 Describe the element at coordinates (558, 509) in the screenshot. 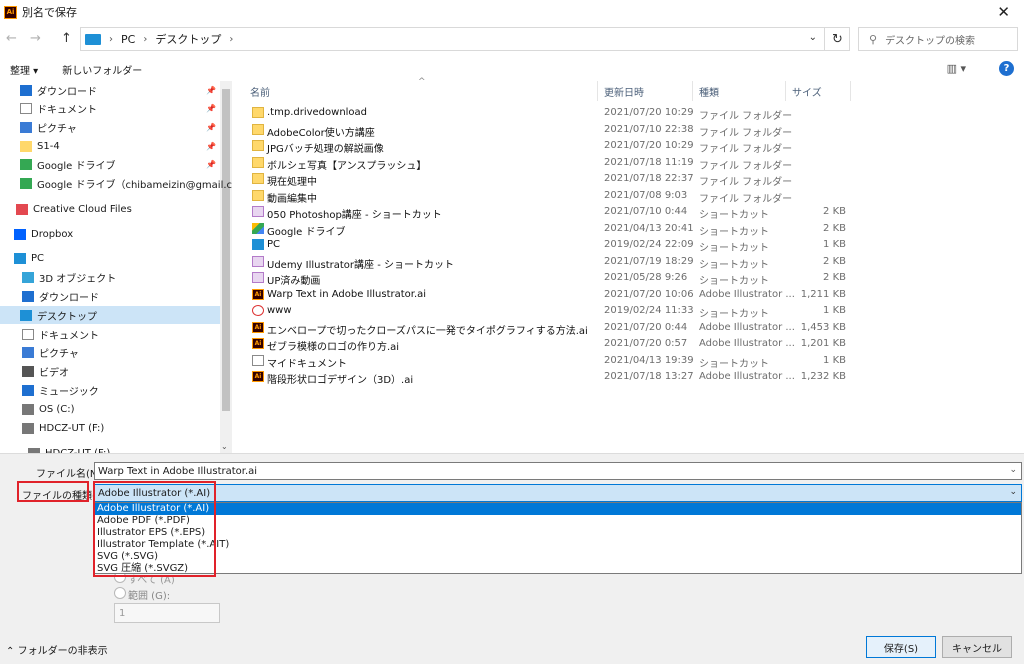

I see `filetype-option: Adobe Illustrator (*.AI)` at that location.